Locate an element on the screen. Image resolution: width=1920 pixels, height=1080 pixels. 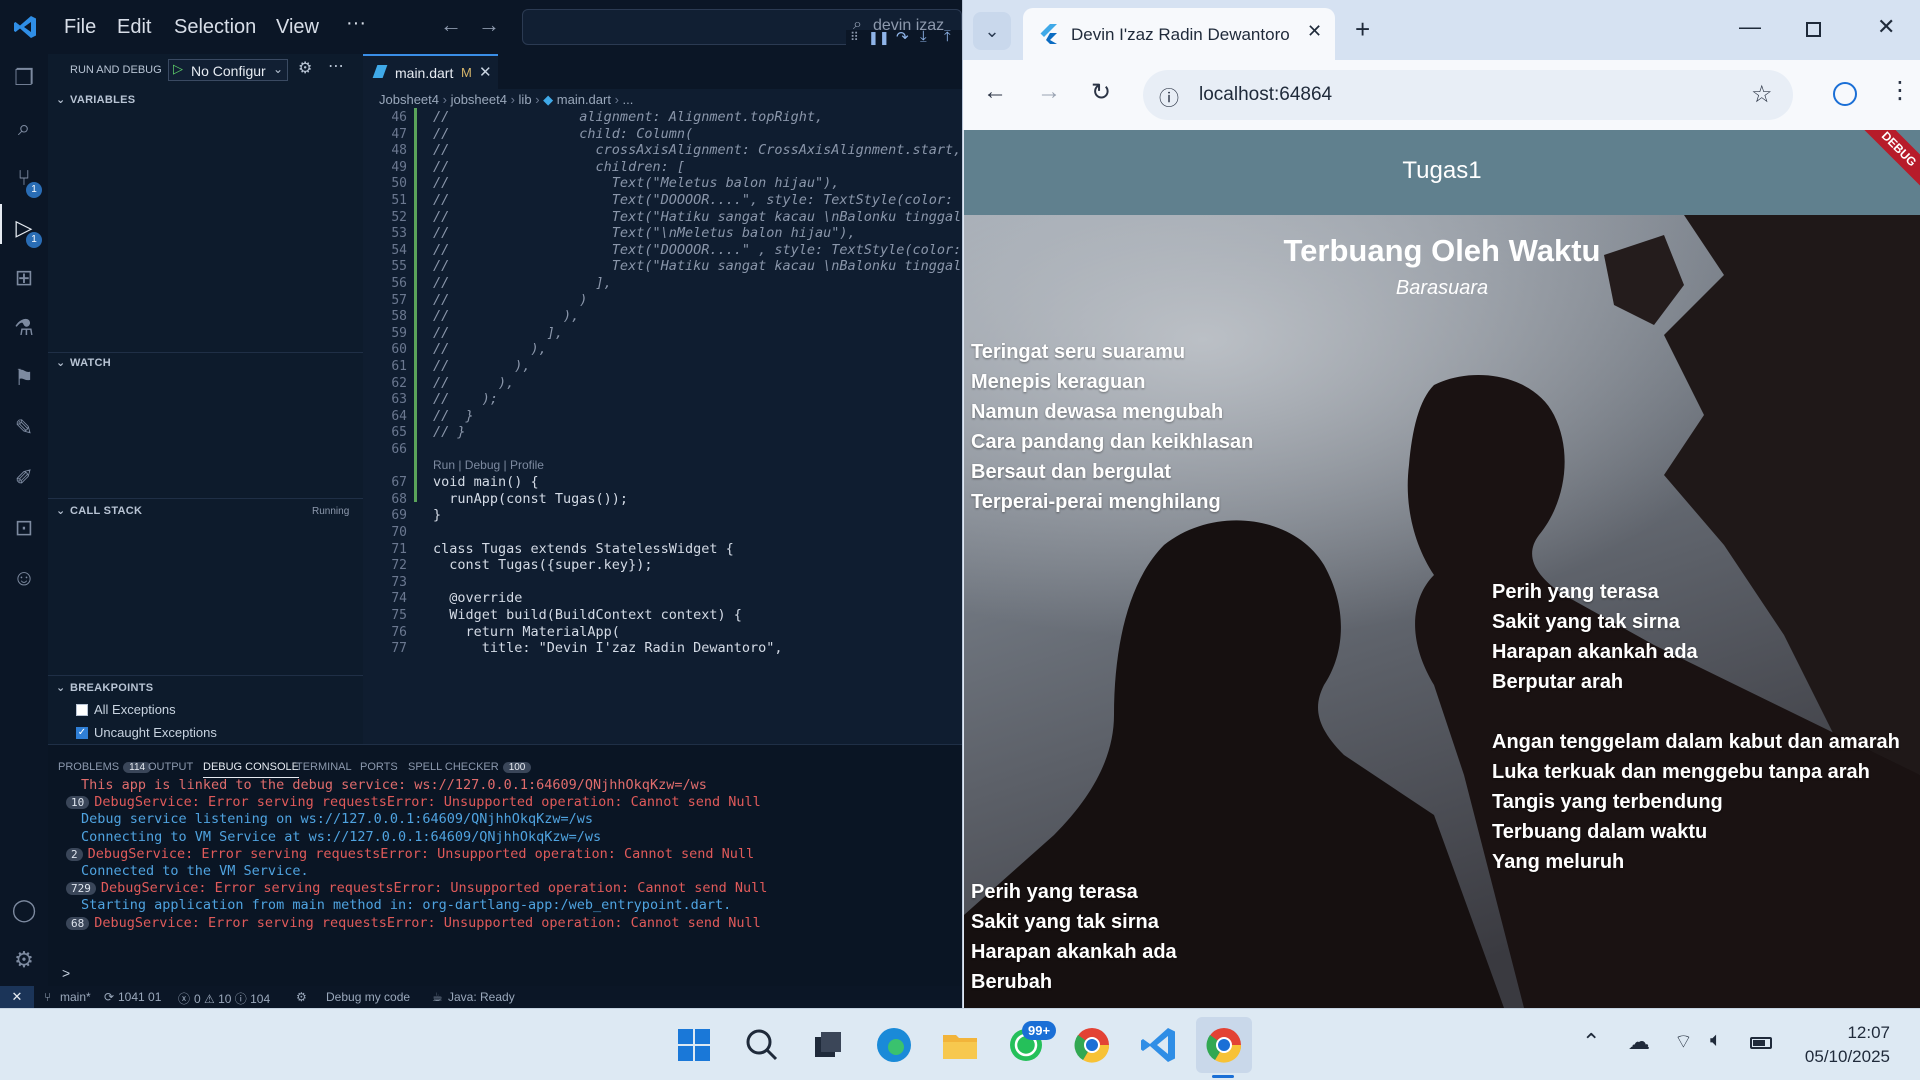
close-icon: ✕ is located at coordinates (485, 72).